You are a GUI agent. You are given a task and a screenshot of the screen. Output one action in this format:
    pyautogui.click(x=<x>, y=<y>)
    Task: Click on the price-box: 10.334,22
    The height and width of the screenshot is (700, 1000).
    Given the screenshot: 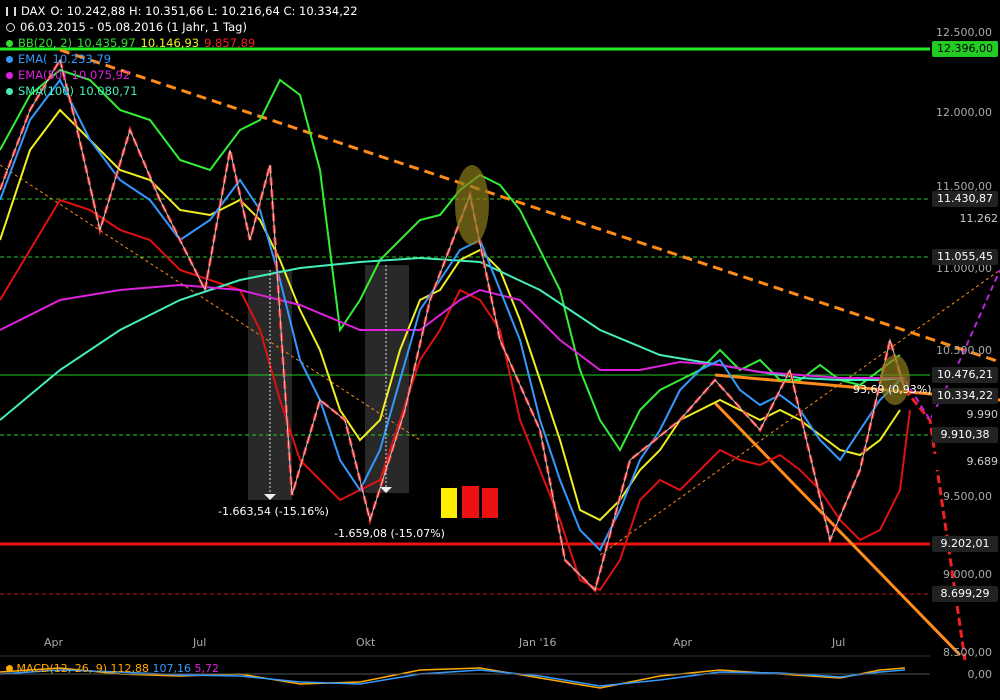 What is the action you would take?
    pyautogui.click(x=965, y=396)
    